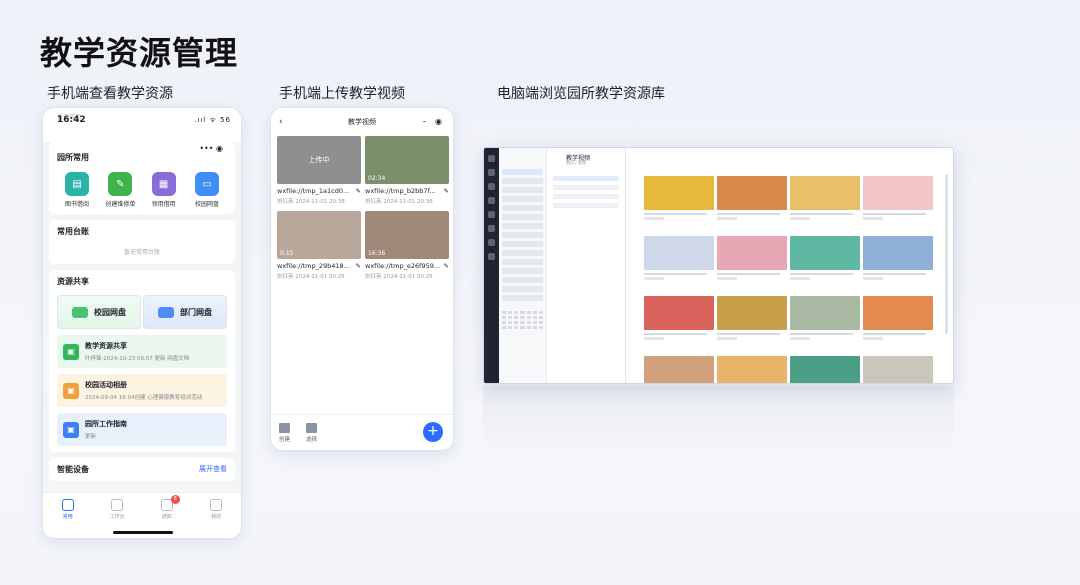  Describe the element at coordinates (407, 235) in the screenshot. I see `video-thumbnail: 16:36` at that location.